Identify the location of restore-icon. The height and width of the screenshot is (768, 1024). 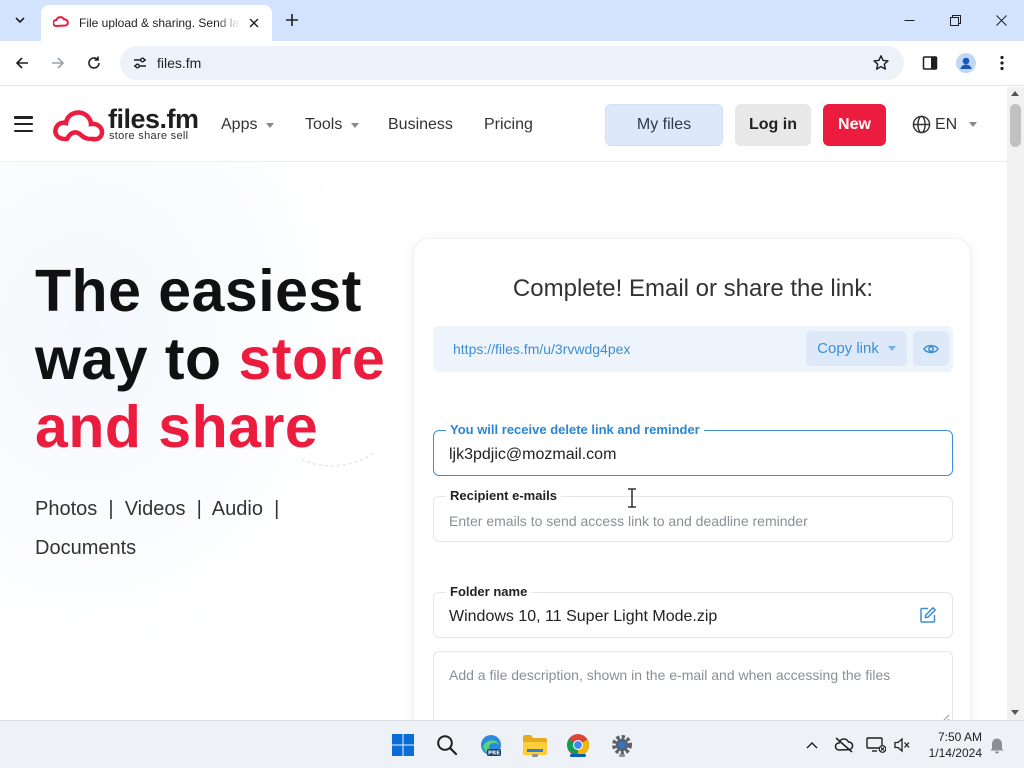
(955, 20).